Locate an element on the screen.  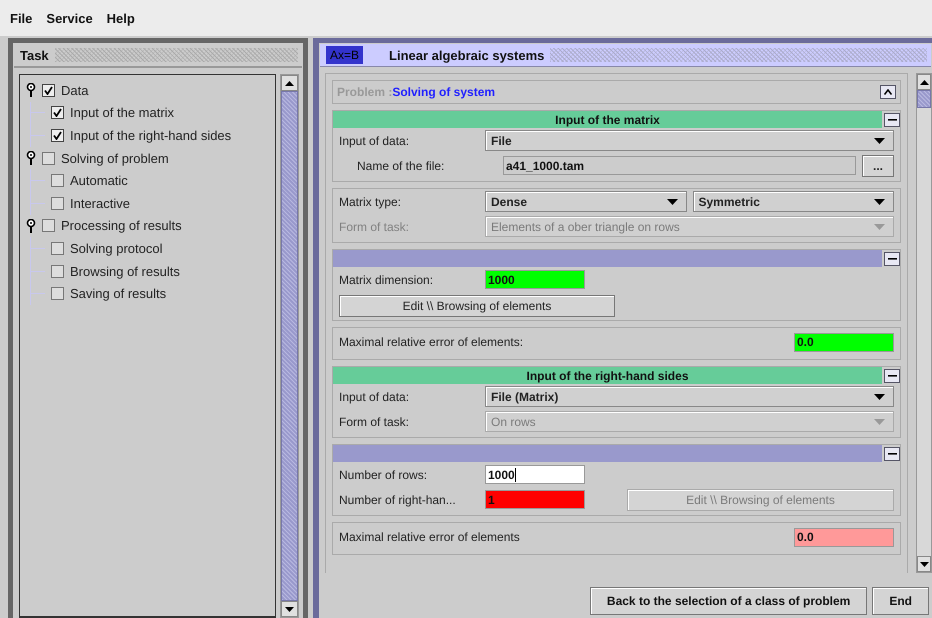
tree-item-label: Browsing of results is located at coordinates (125, 271).